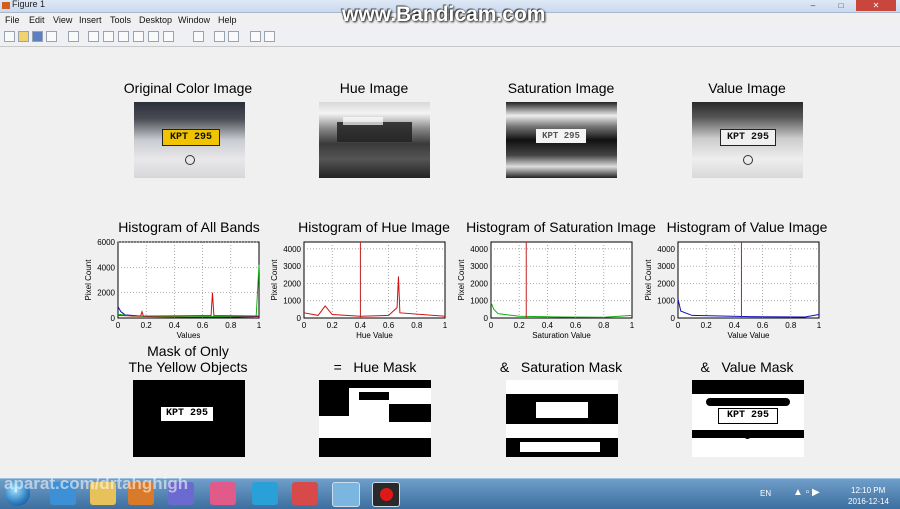  What do you see at coordinates (227, 20) in the screenshot?
I see `menu-help: Help` at bounding box center [227, 20].